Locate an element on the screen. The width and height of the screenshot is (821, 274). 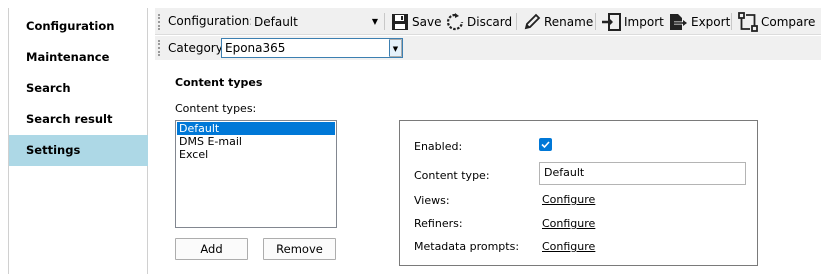
content-type-label: Content type: is located at coordinates (452, 175).